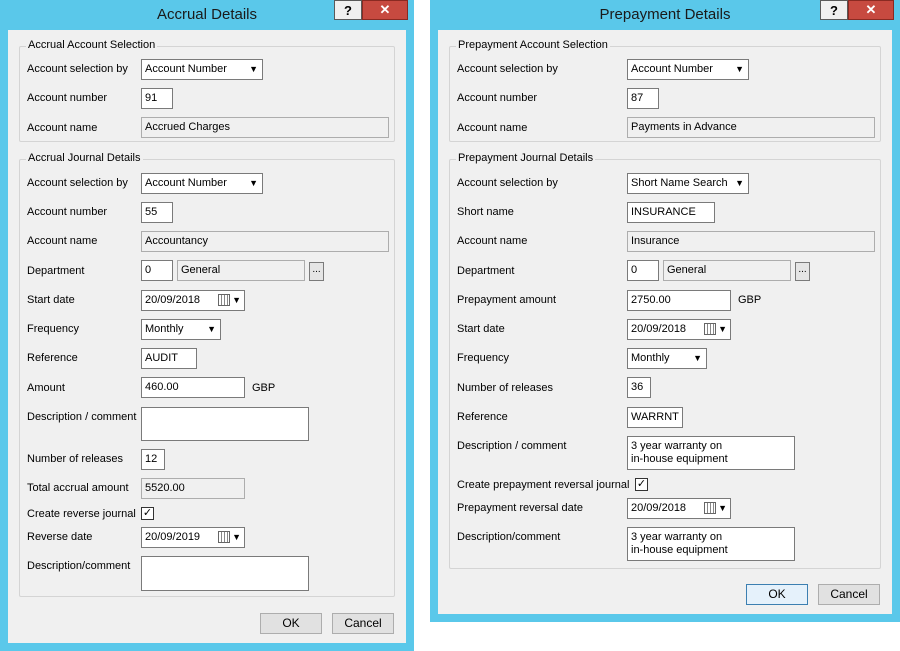 This screenshot has width=900, height=651. I want to click on reversal-date-picker: 20/09/2018 ▼, so click(679, 508).